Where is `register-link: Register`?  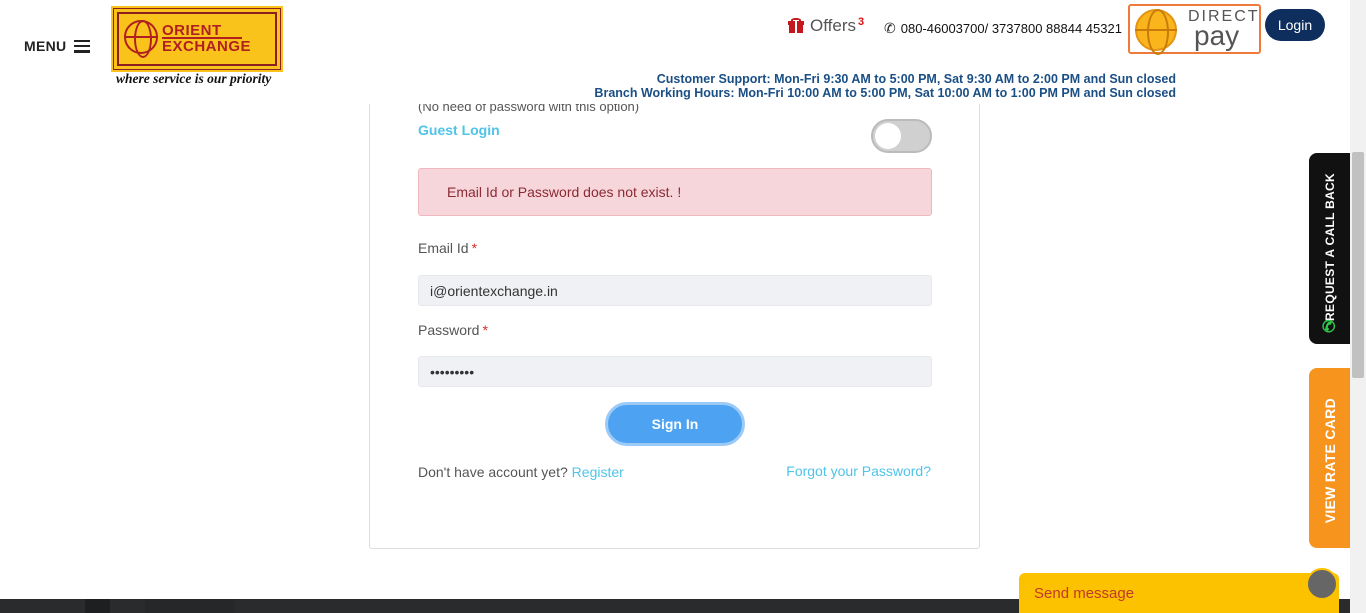 register-link: Register is located at coordinates (598, 472).